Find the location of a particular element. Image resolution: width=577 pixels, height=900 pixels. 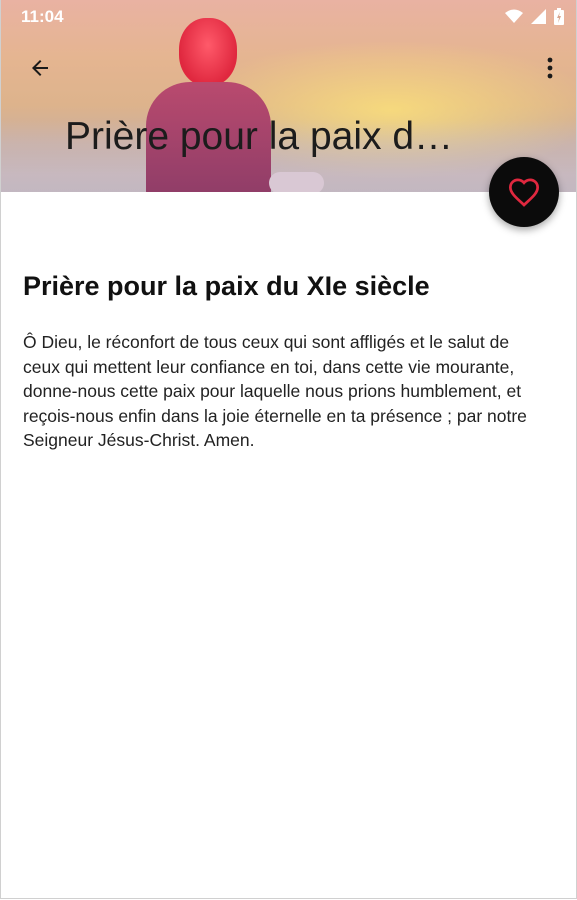

favorite-button is located at coordinates (524, 192).